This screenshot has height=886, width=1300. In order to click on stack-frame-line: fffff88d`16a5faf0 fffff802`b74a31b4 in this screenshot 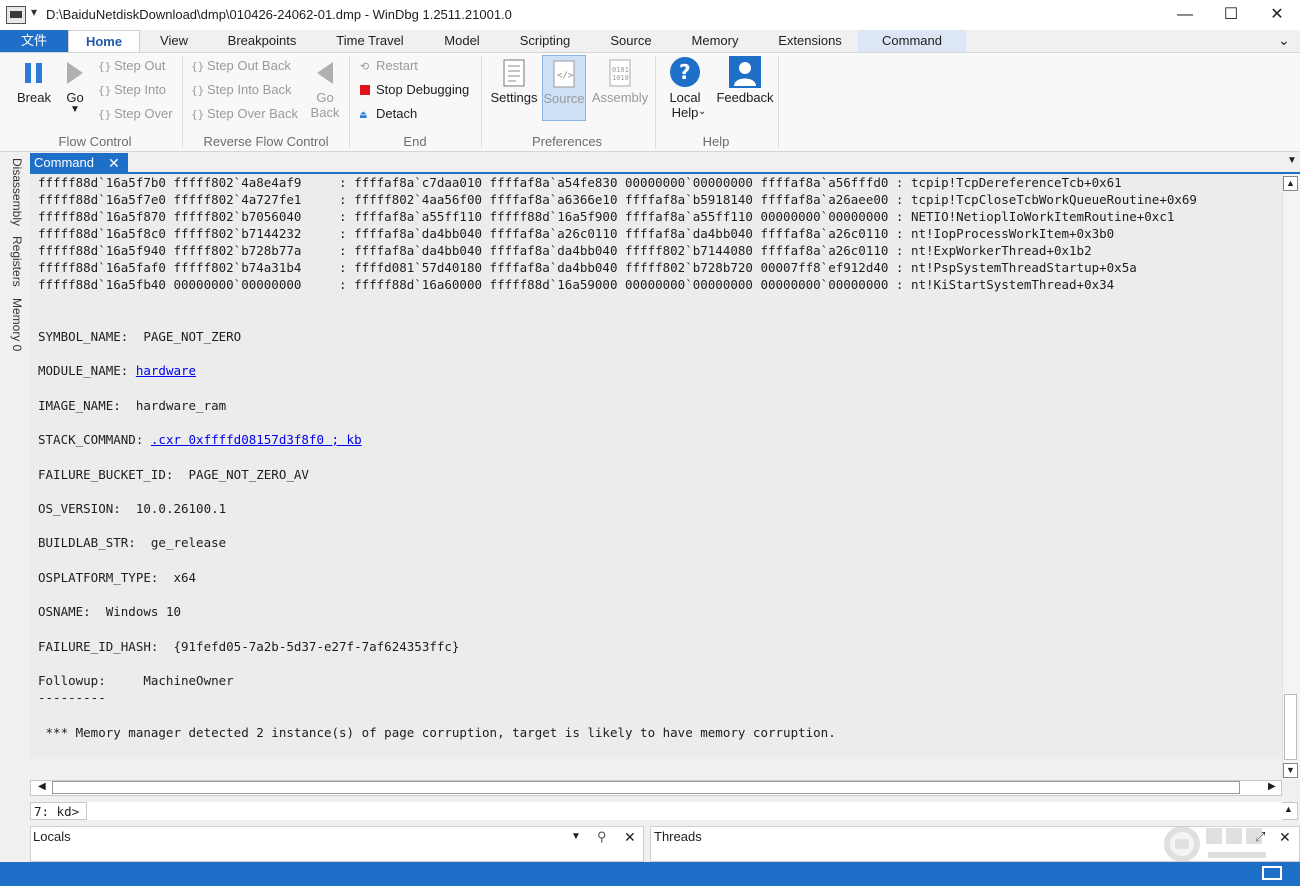, I will do `click(587, 267)`.